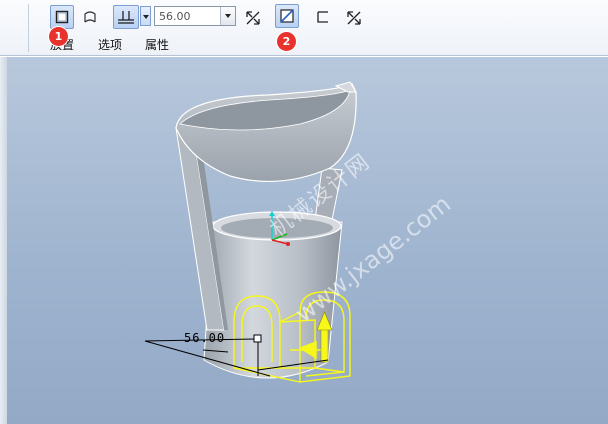  I want to click on tab-options: 选项, so click(110, 44).